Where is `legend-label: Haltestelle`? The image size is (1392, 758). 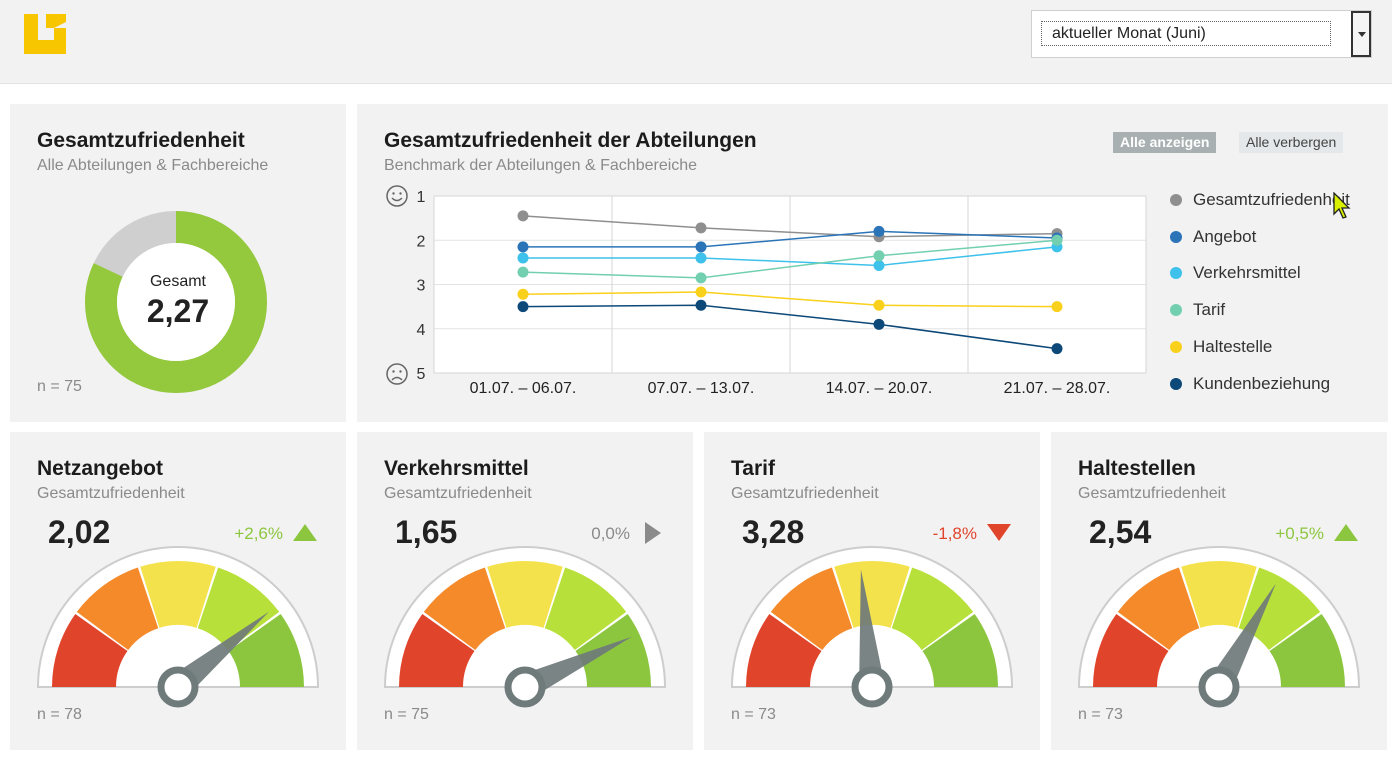
legend-label: Haltestelle is located at coordinates (1233, 346).